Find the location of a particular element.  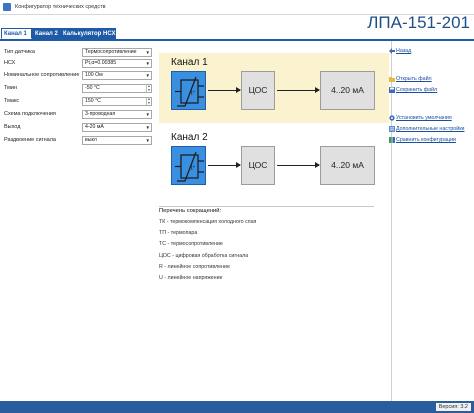

save-file-icon is located at coordinates (392, 90).